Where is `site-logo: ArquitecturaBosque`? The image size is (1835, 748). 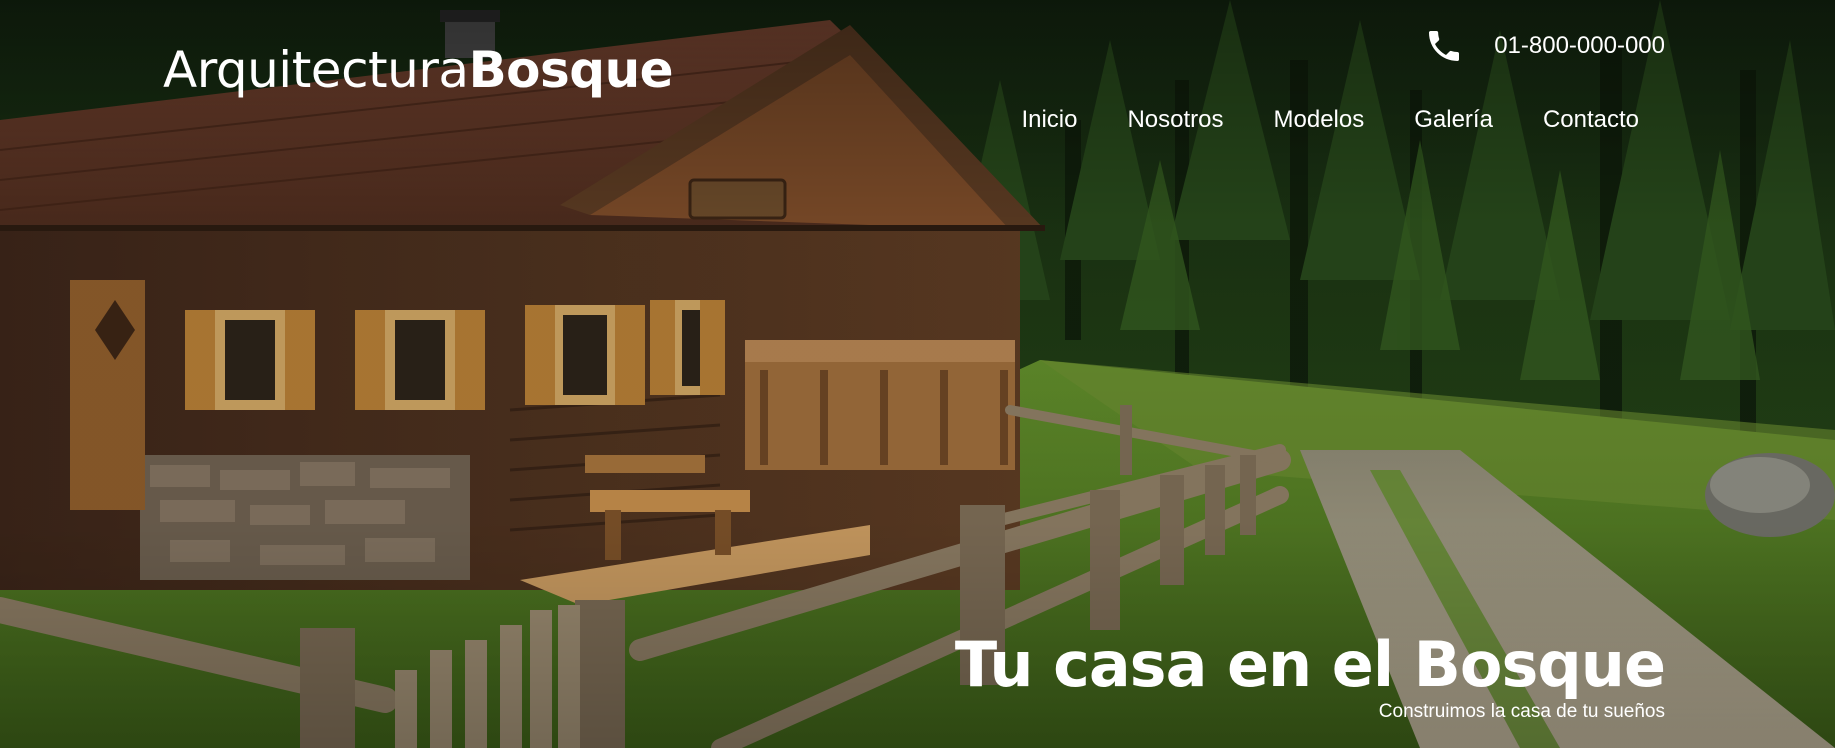
site-logo: ArquitecturaBosque is located at coordinates (418, 70).